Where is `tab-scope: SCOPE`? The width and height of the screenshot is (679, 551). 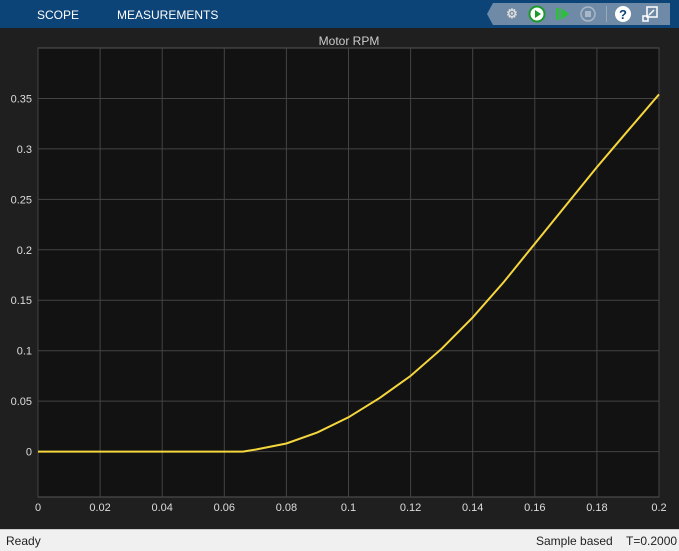
tab-scope: SCOPE is located at coordinates (58, 15).